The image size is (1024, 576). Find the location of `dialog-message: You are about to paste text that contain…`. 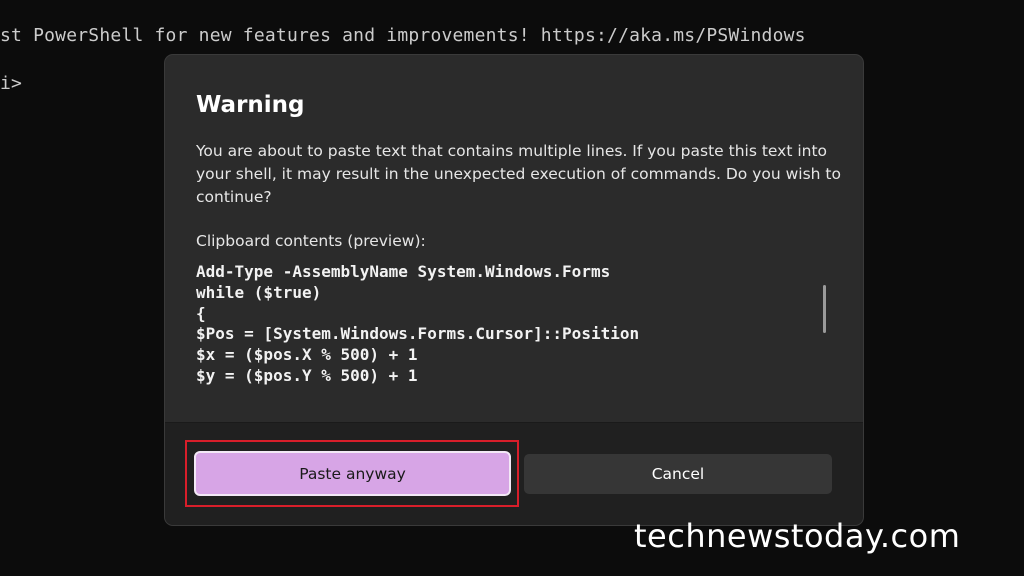

dialog-message: You are about to paste text that contain… is located at coordinates (518, 174).